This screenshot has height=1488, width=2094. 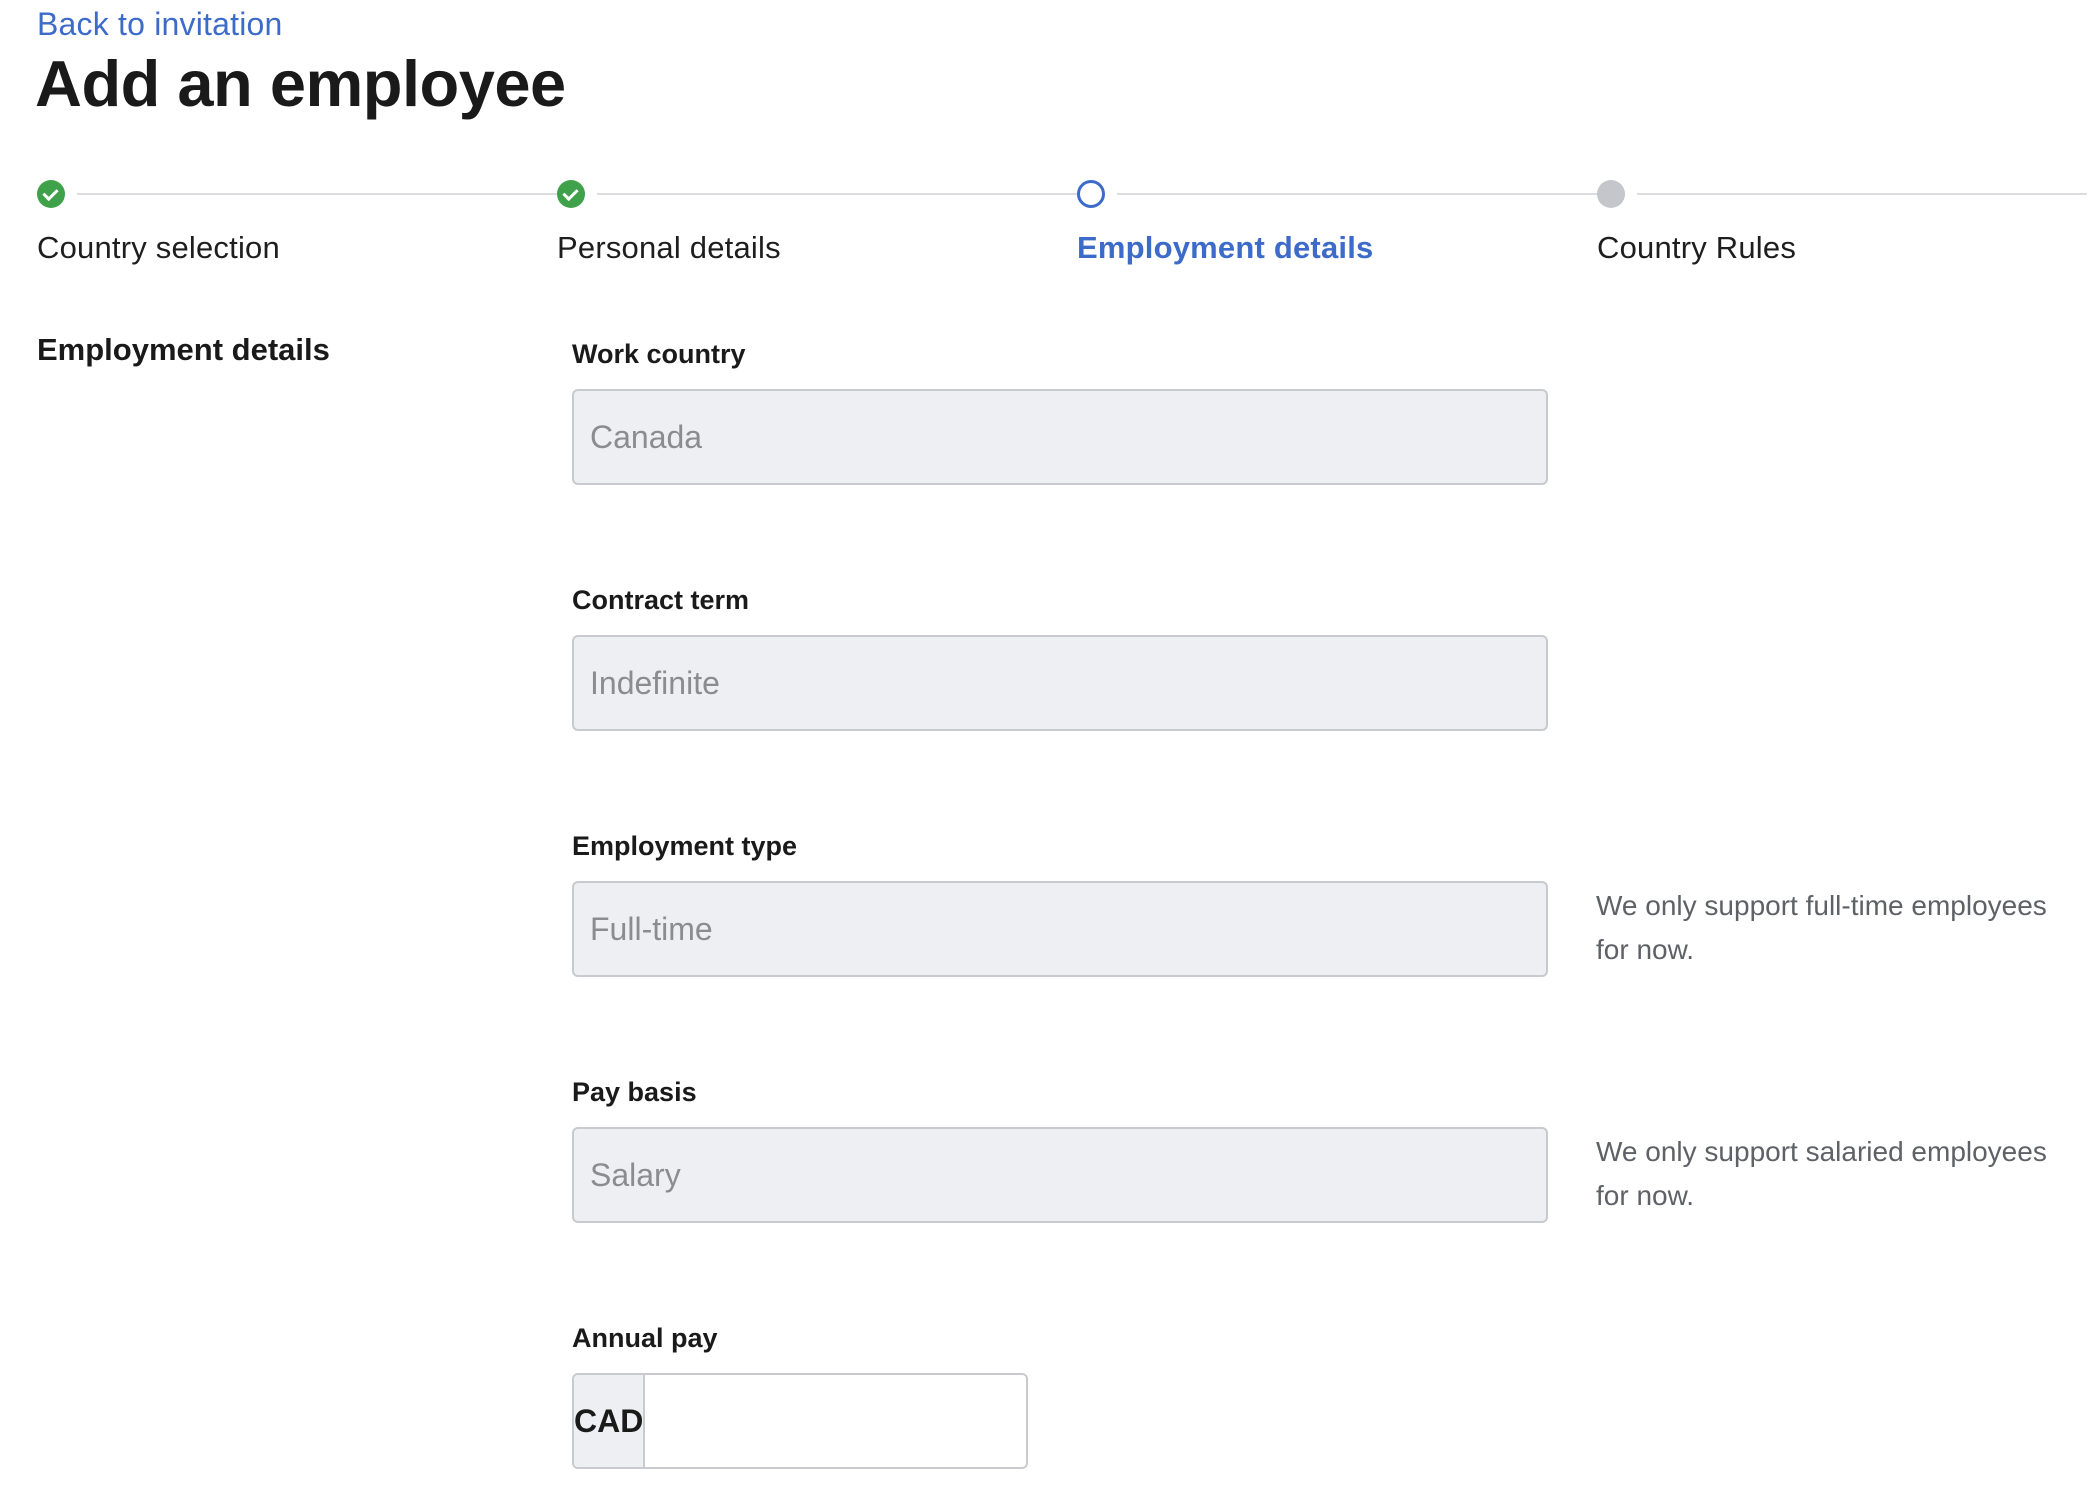 I want to click on annual-pay-input, so click(x=835, y=1421).